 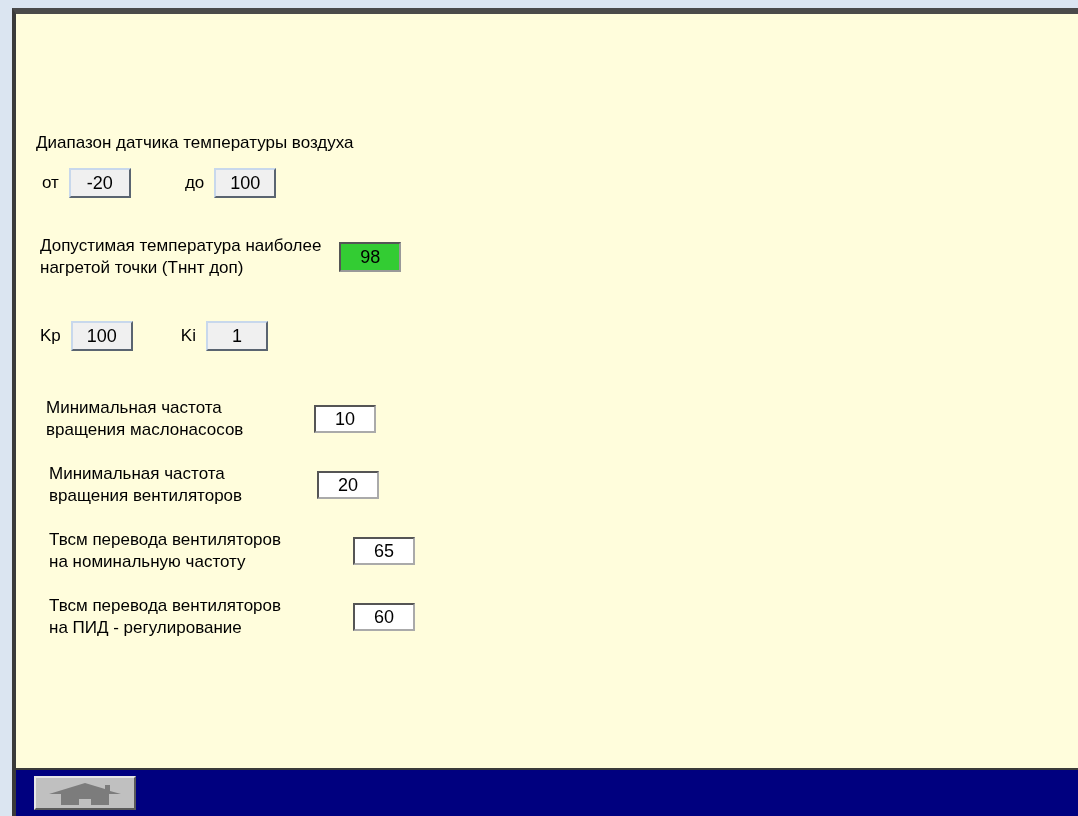 I want to click on coefficient-label: Ki, so click(x=188, y=336).